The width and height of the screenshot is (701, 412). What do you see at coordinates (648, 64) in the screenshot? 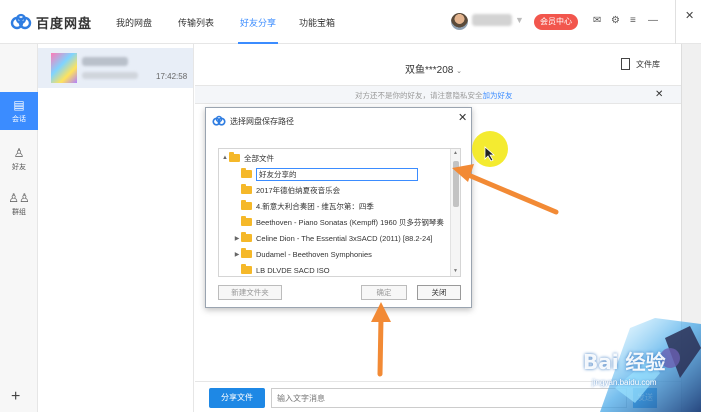
I see `file-library-label: 文件库` at bounding box center [648, 64].